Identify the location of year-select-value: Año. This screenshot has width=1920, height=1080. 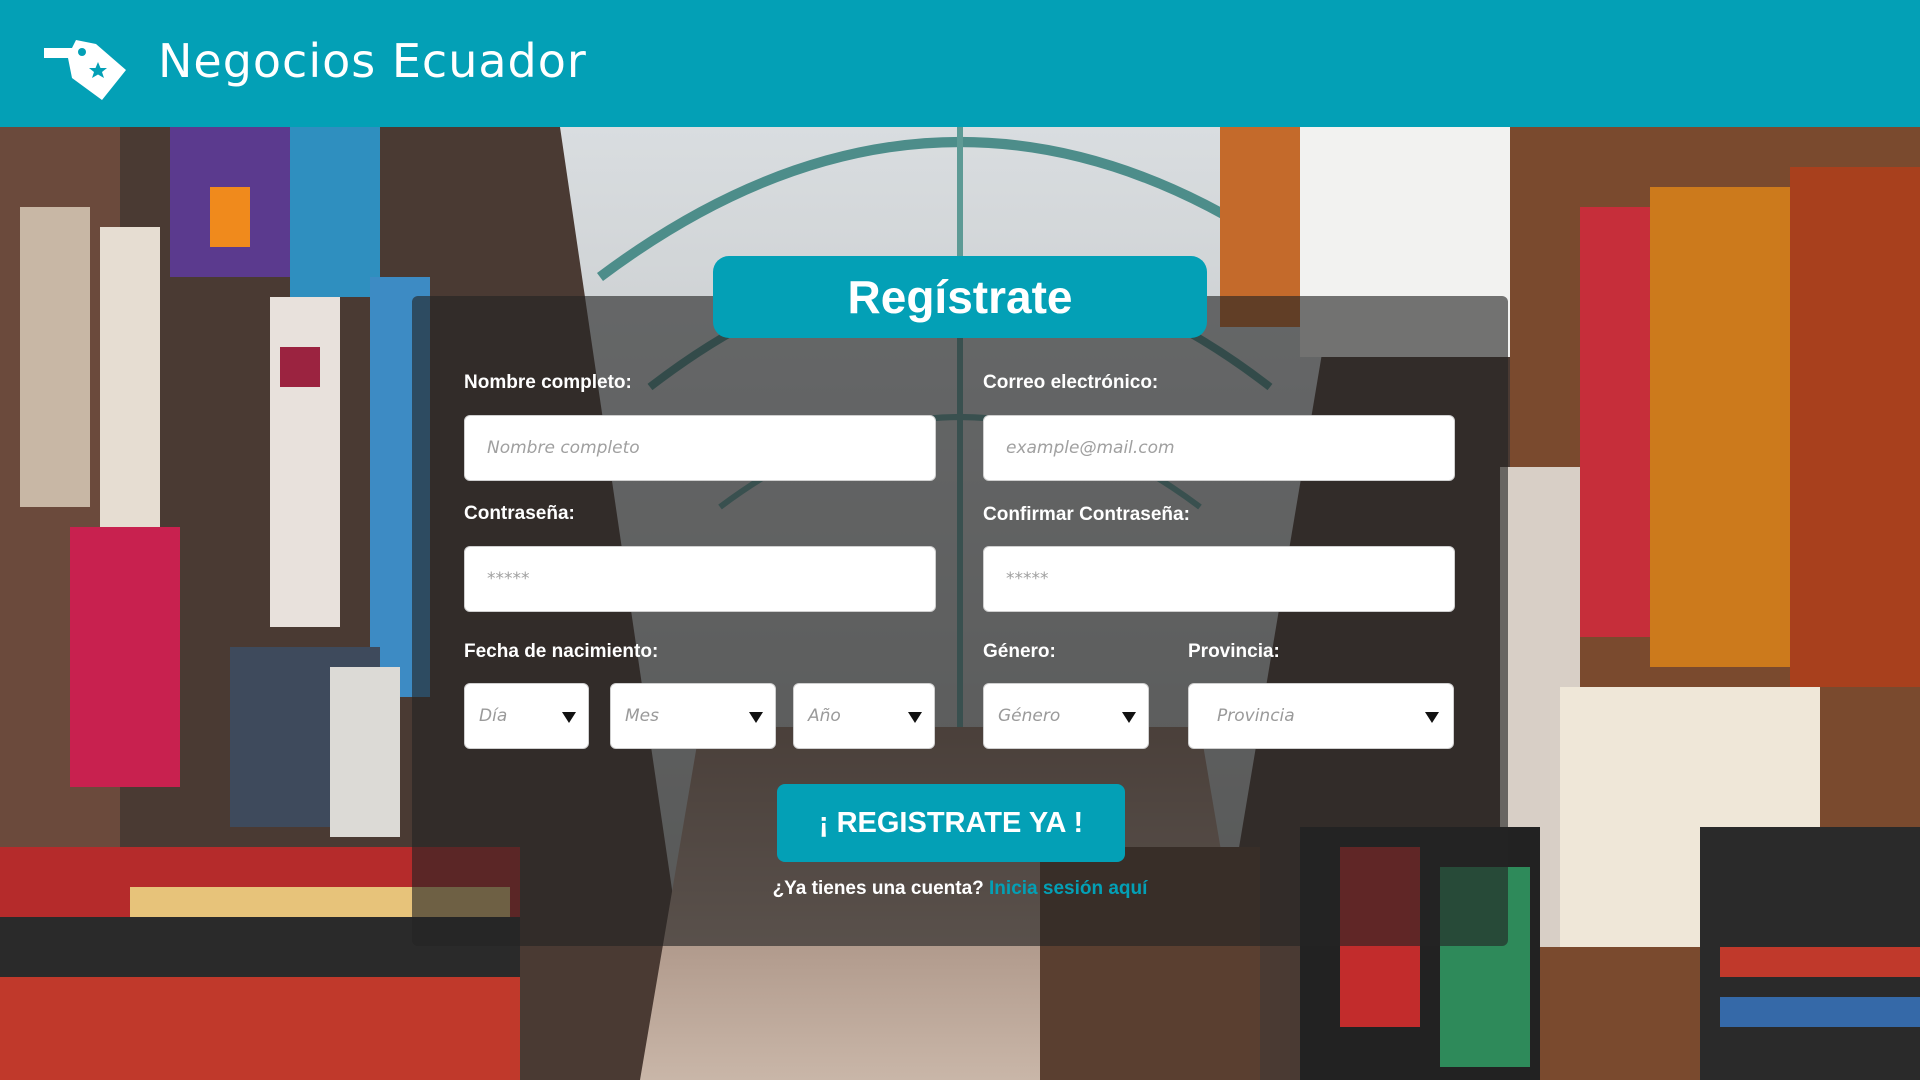
(824, 716).